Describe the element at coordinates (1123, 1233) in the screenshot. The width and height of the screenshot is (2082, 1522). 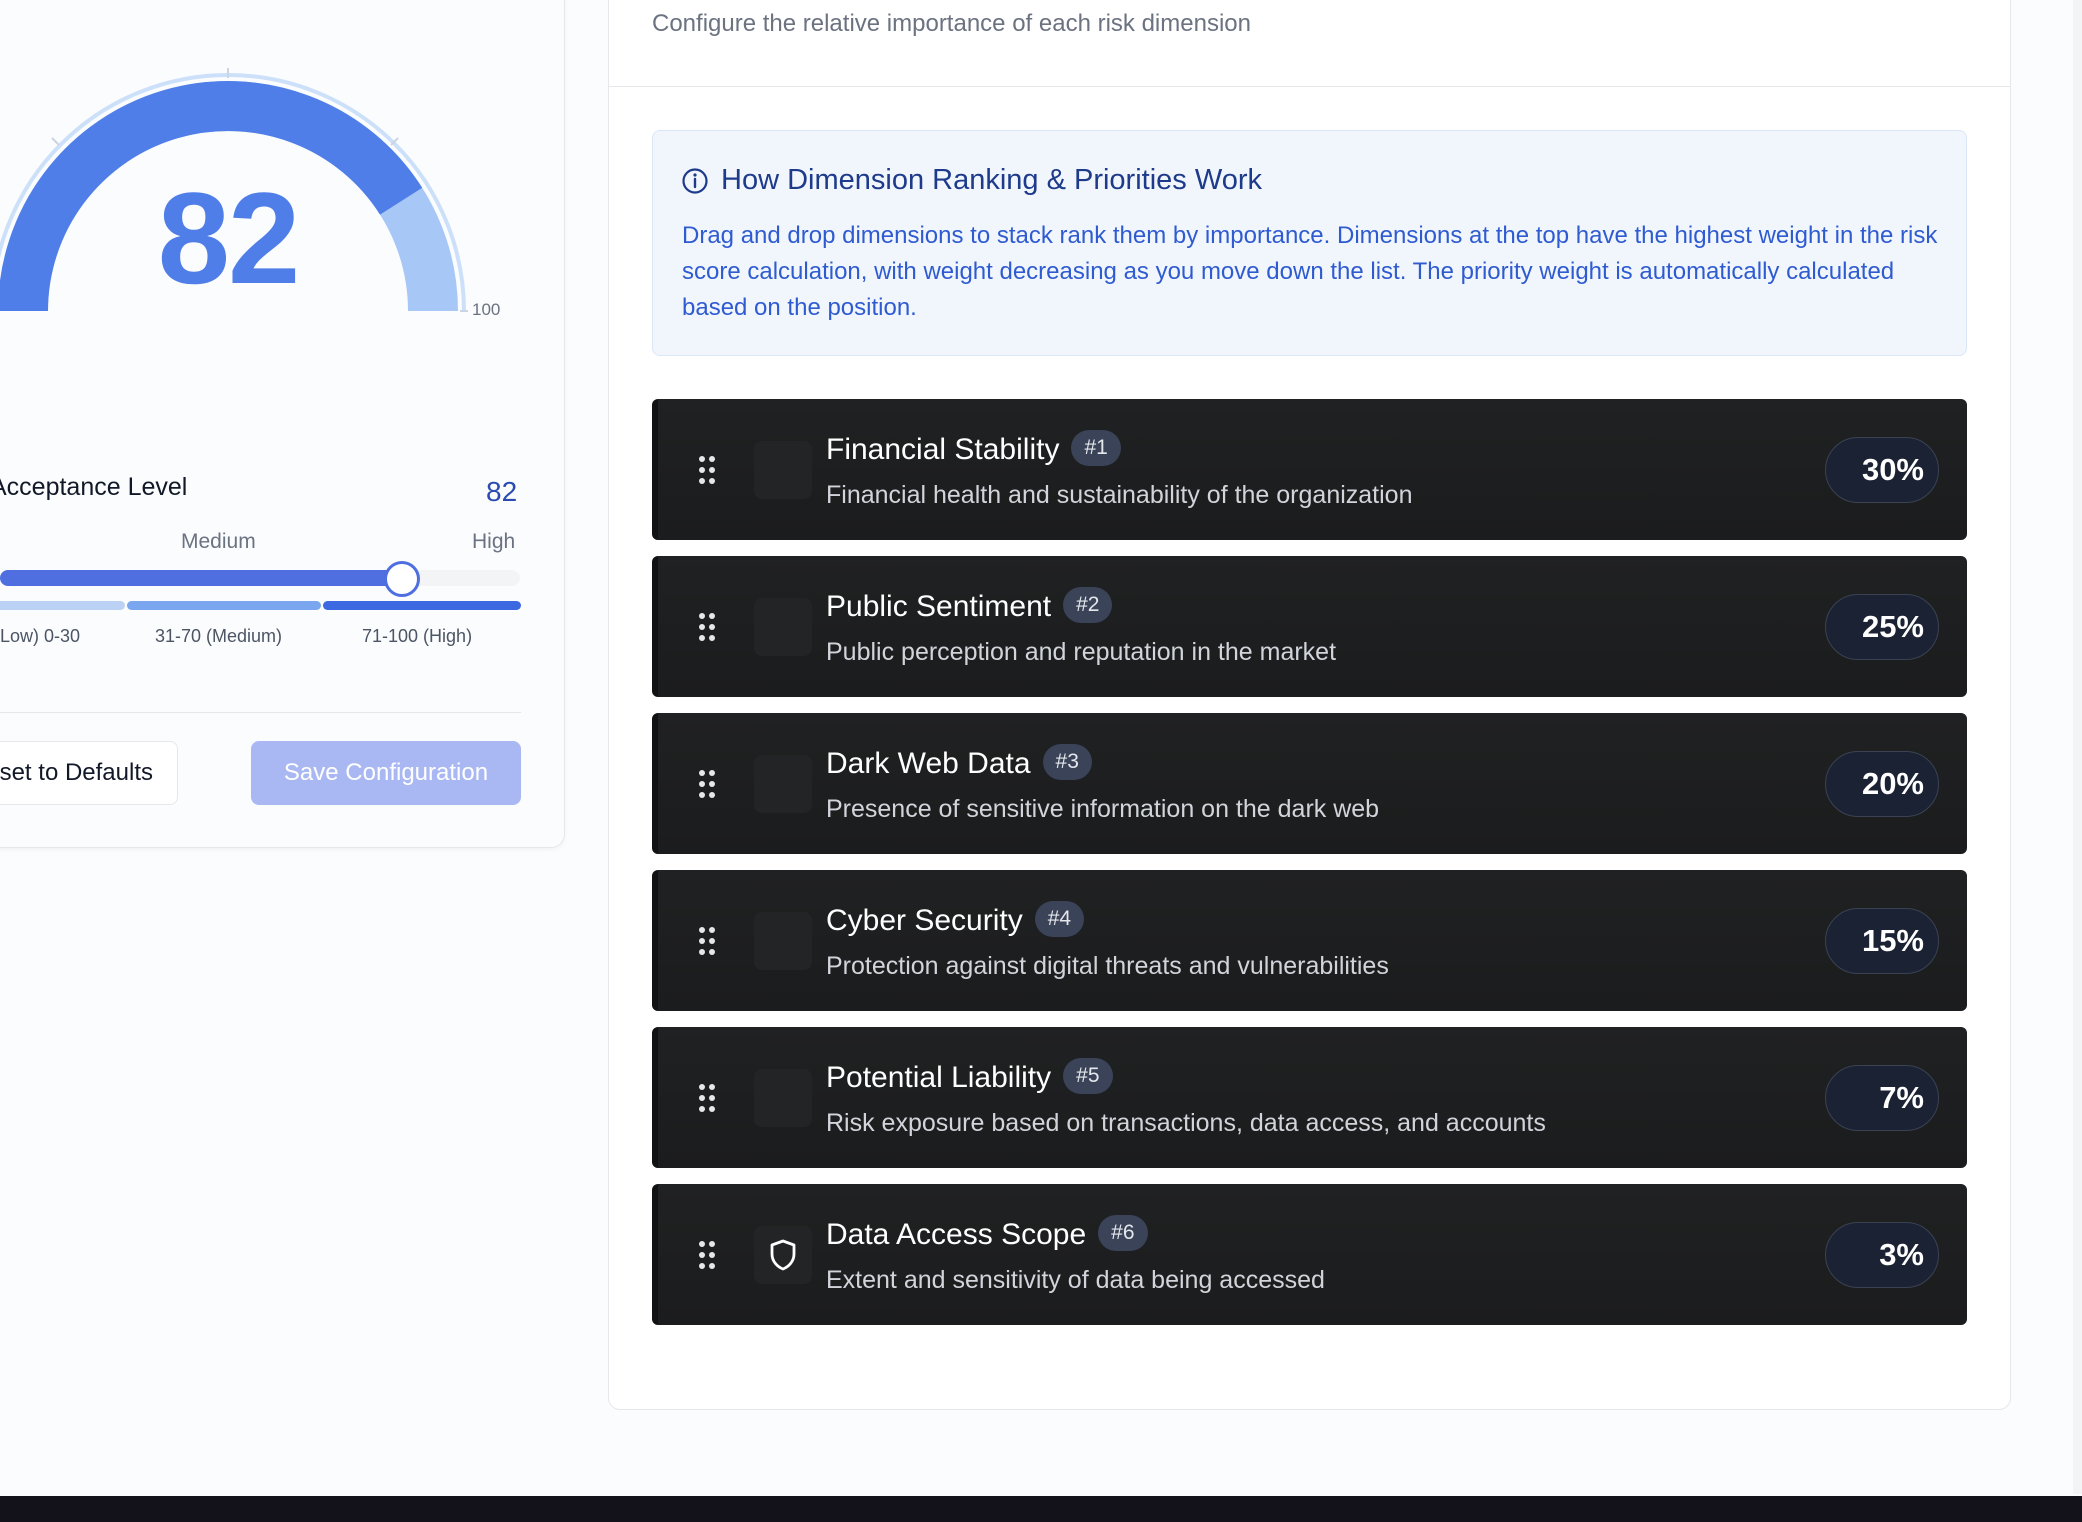
I see `rank-badge: #6` at that location.